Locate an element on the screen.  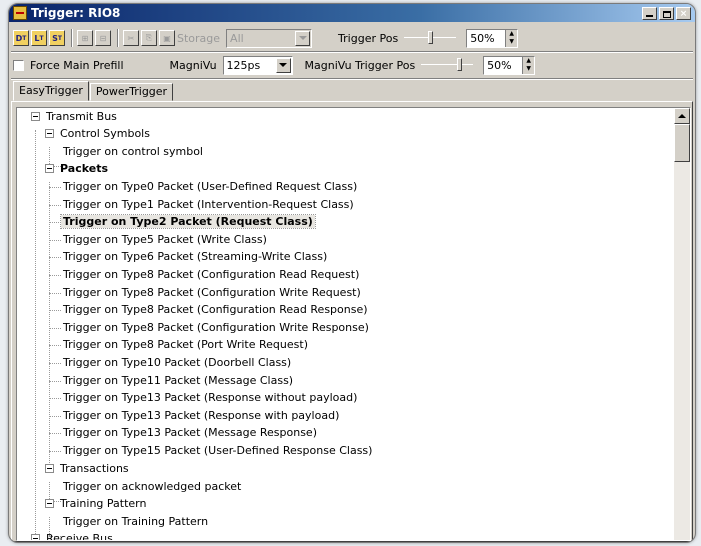
minimize-icon is located at coordinates (649, 15).